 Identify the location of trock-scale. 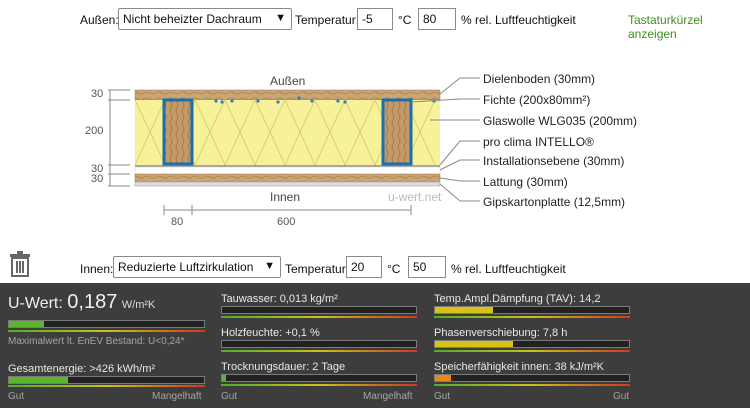
(319, 385).